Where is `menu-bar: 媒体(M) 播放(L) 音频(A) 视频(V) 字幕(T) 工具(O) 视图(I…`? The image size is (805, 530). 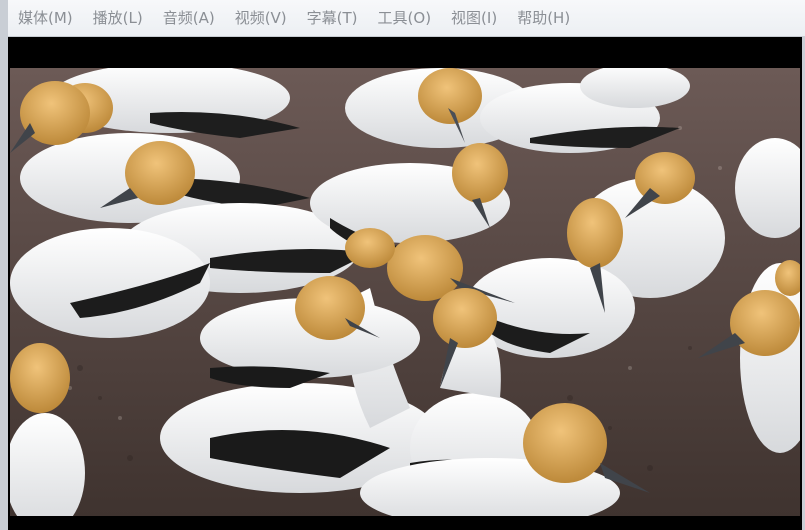 menu-bar: 媒体(M) 播放(L) 音频(A) 视频(V) 字幕(T) 工具(O) 视图(I… is located at coordinates (406, 18).